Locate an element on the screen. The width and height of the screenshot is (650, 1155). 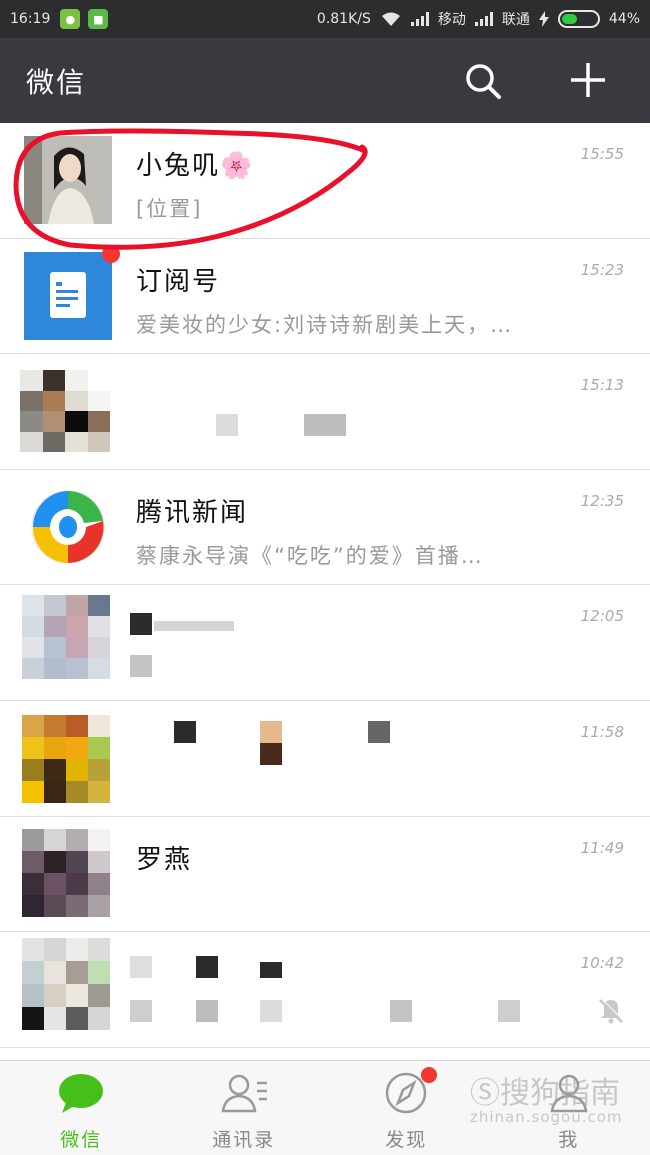
tencent-news-icon is located at coordinates (68, 526).